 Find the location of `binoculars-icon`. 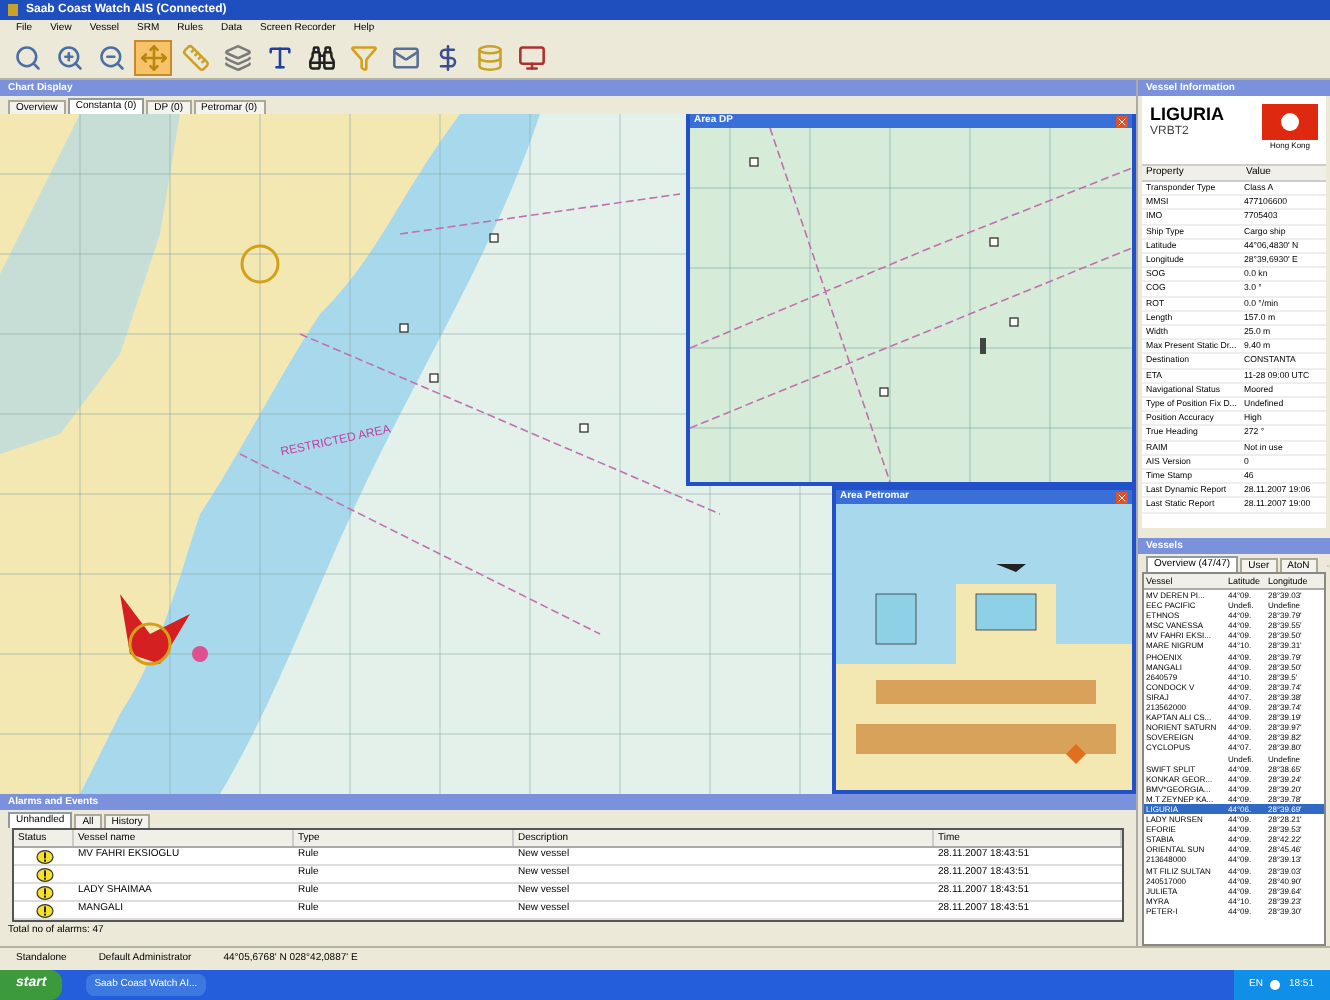

binoculars-icon is located at coordinates (321, 58).